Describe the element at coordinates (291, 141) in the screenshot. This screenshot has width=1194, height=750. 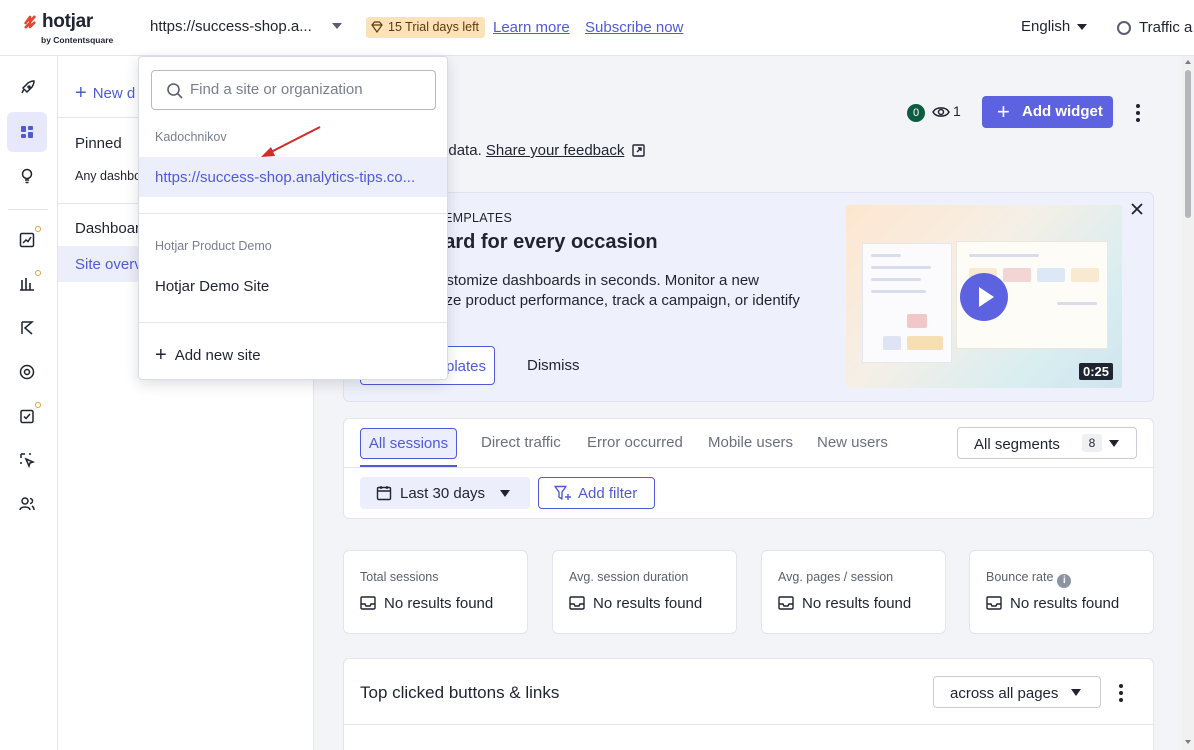
I see `annotation-arrow-icon` at that location.